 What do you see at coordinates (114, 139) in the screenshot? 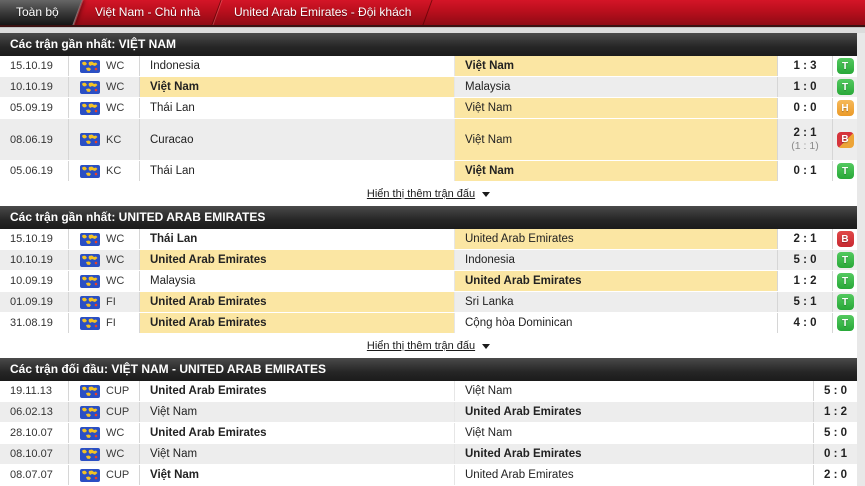
I see `competition-code: KC` at bounding box center [114, 139].